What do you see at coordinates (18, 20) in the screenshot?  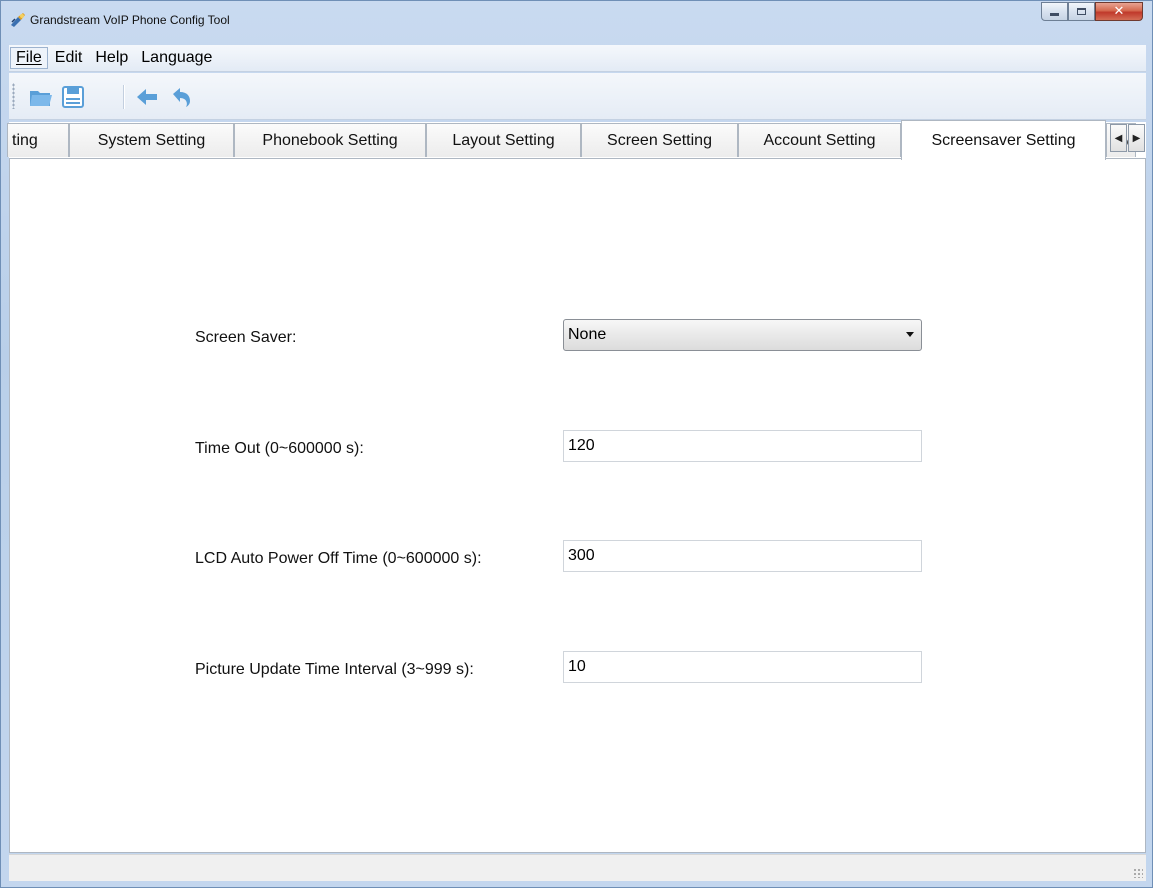 I see `app-icon` at bounding box center [18, 20].